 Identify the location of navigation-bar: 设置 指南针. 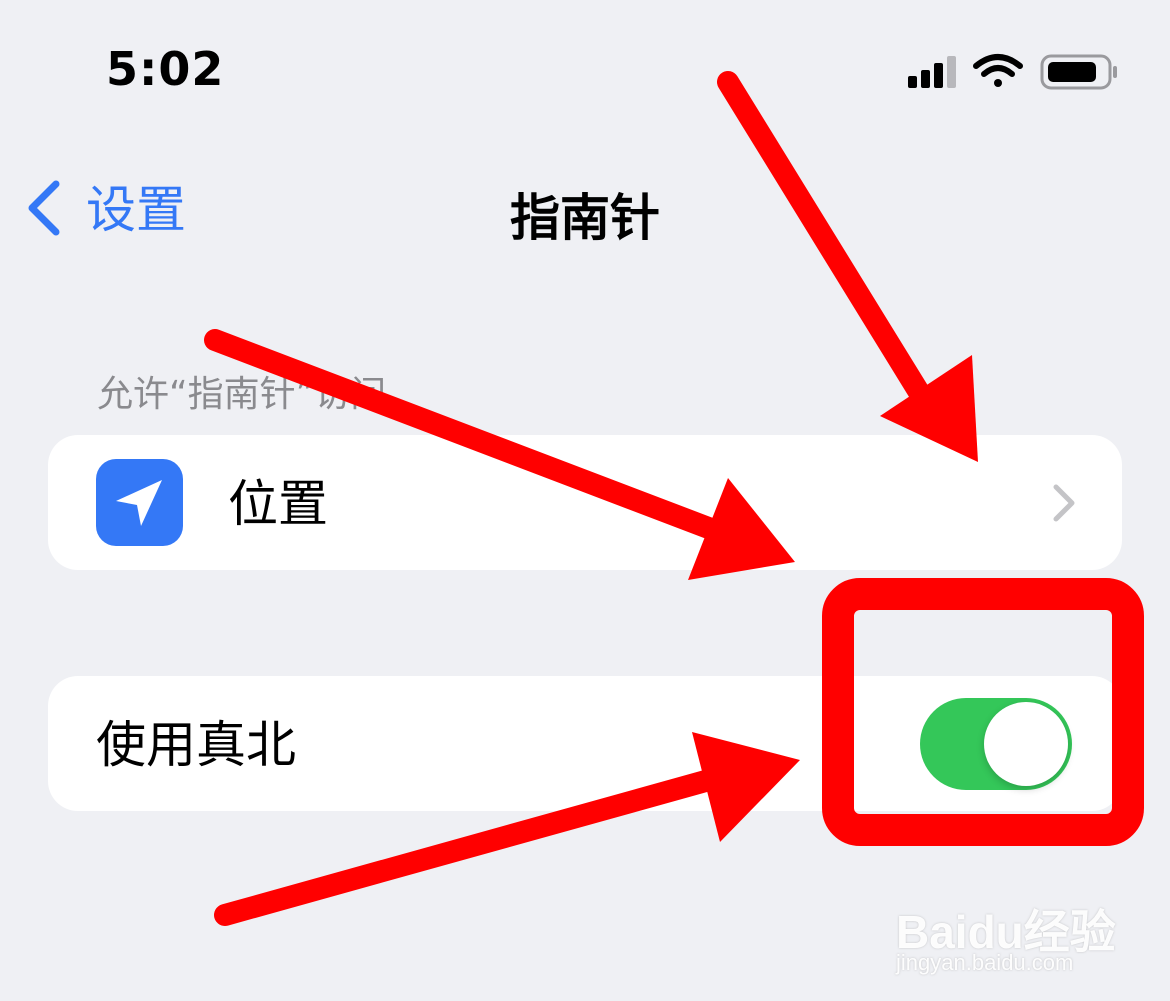
(585, 205).